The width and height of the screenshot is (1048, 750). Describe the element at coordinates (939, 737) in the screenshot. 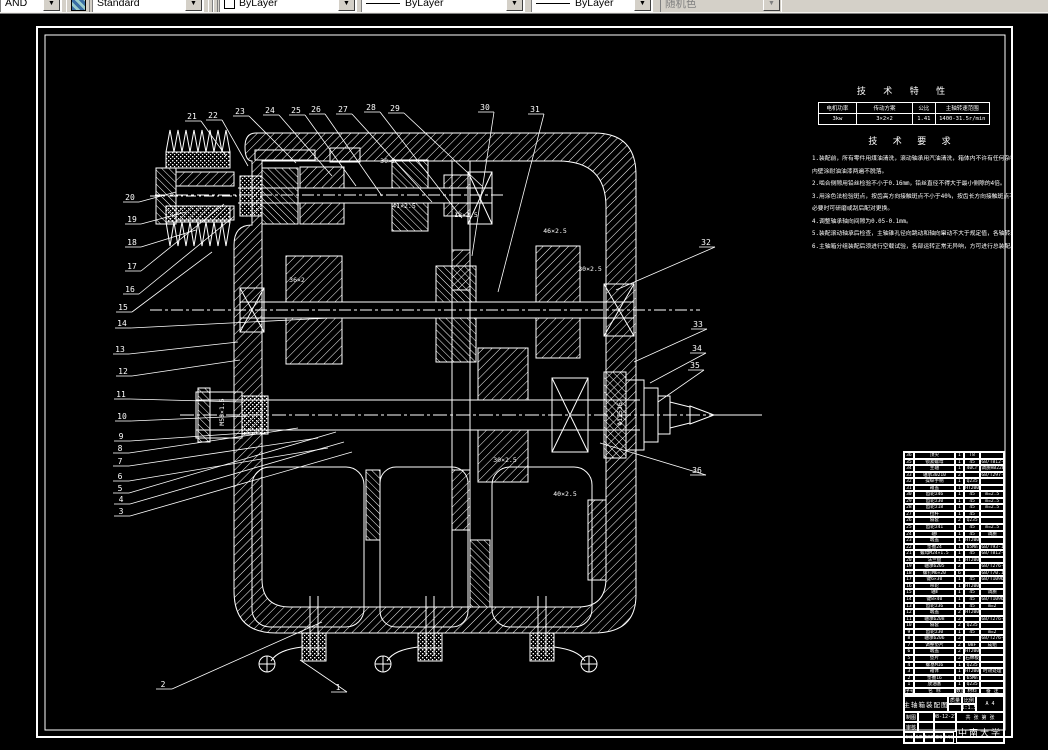

I see `title-block-mark: 签名` at that location.